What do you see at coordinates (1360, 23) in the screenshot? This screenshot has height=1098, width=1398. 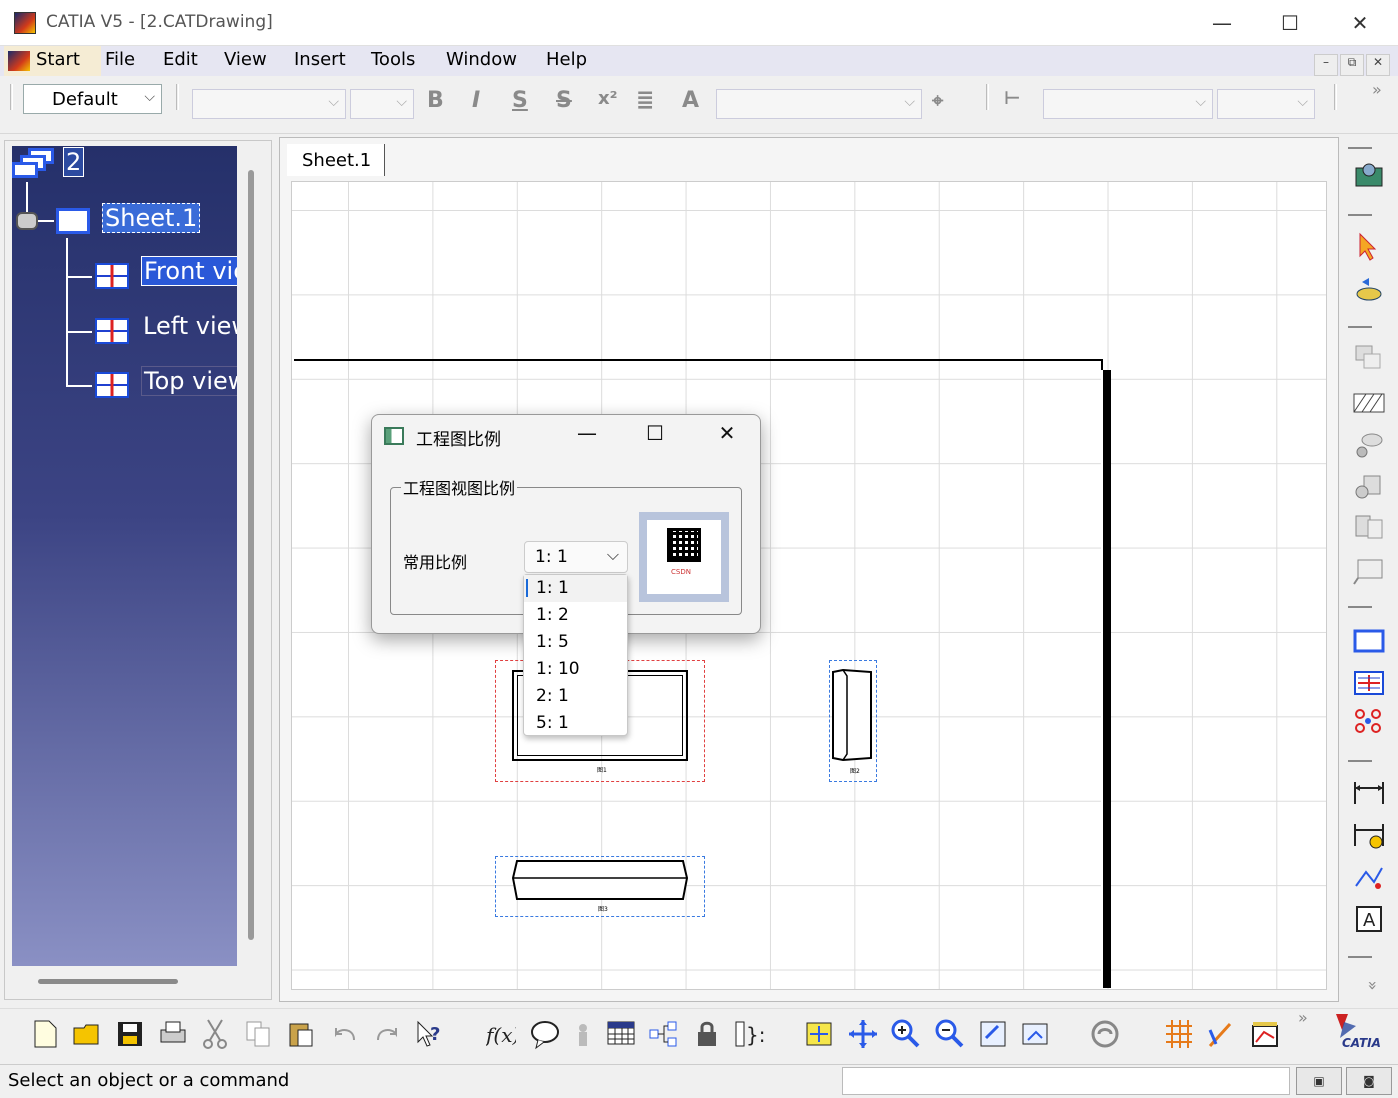 I see `close-button: ✕` at bounding box center [1360, 23].